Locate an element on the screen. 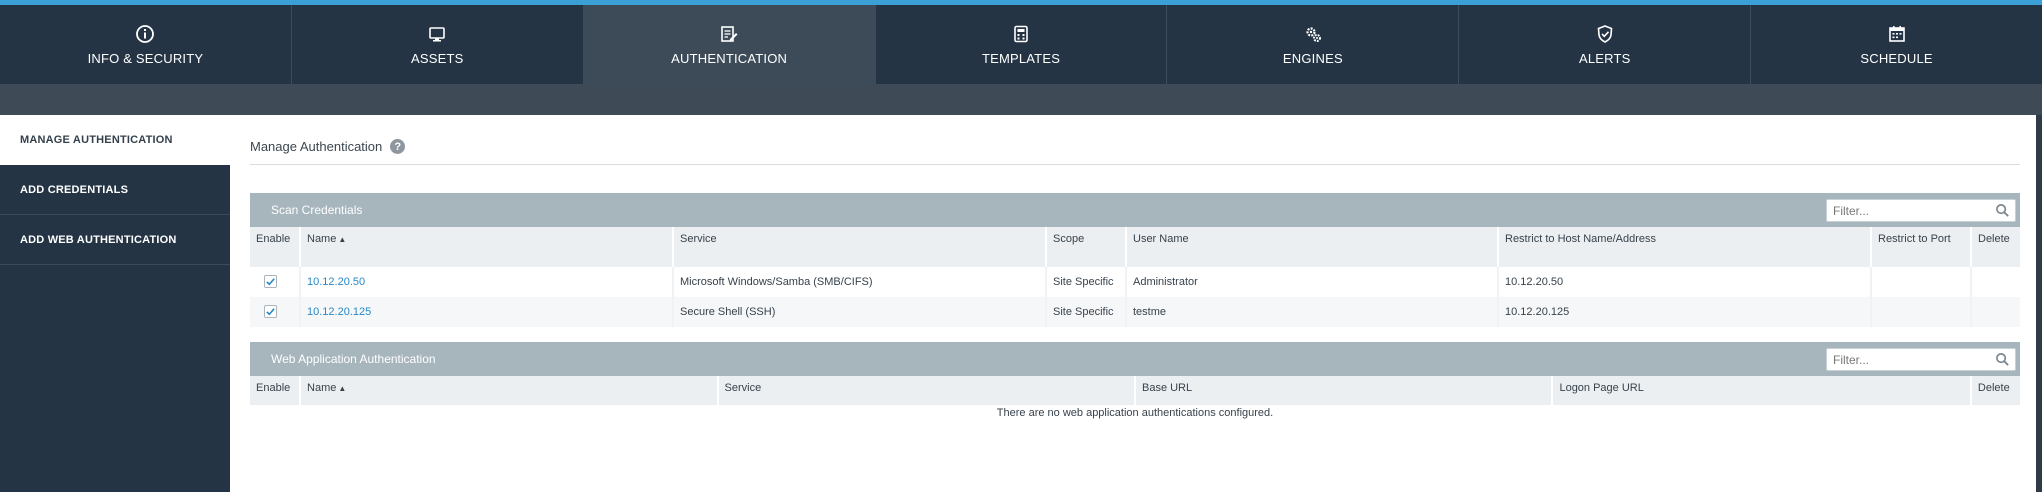 The width and height of the screenshot is (2042, 492). monitor-icon is located at coordinates (437, 34).